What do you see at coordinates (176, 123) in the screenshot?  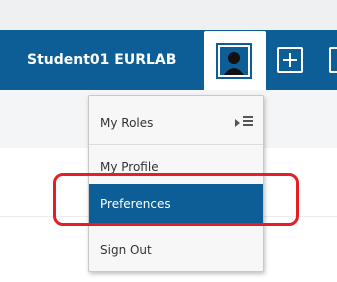 I see `menu-item-my-roles: My Roles` at bounding box center [176, 123].